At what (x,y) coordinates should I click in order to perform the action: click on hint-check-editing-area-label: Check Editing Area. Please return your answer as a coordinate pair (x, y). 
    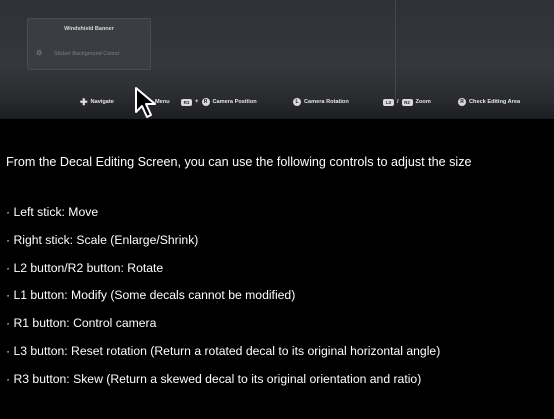
    Looking at the image, I should click on (495, 102).